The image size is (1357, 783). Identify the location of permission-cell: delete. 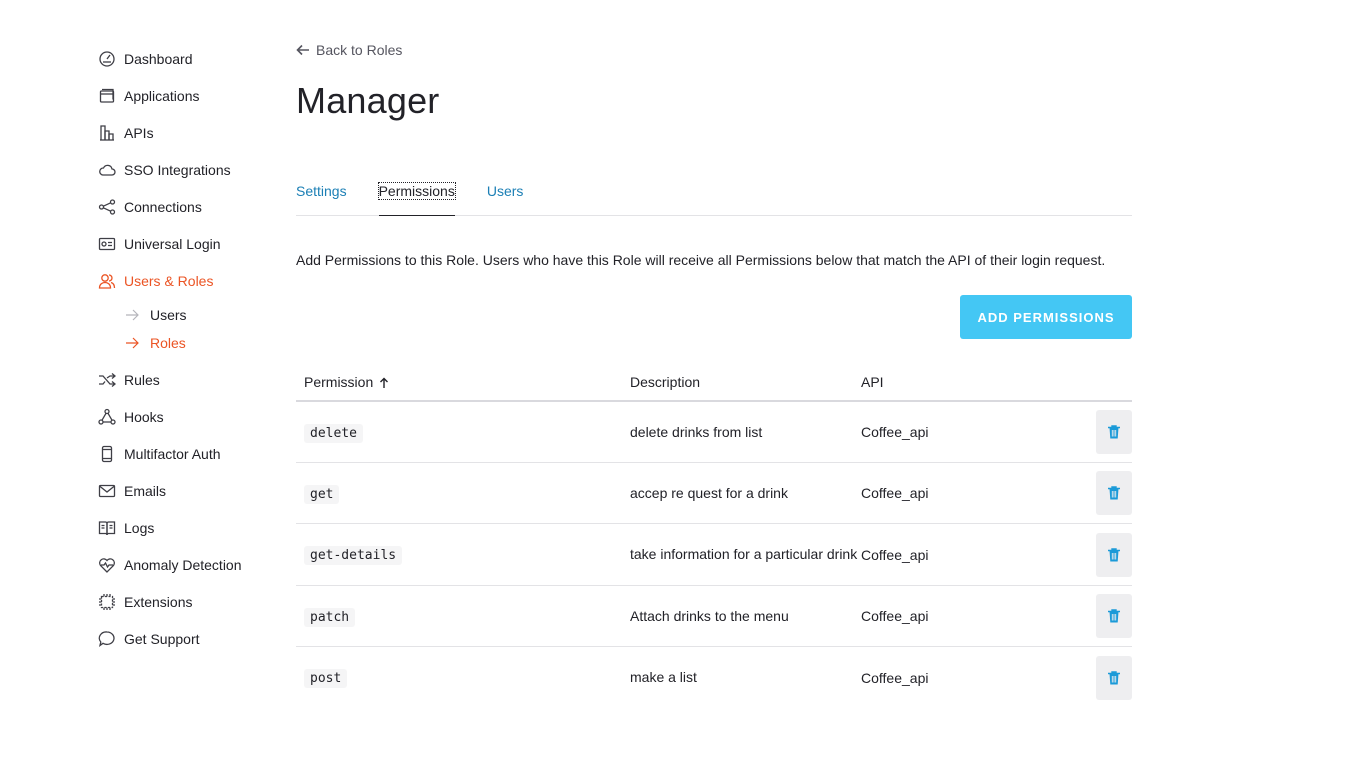
(463, 433).